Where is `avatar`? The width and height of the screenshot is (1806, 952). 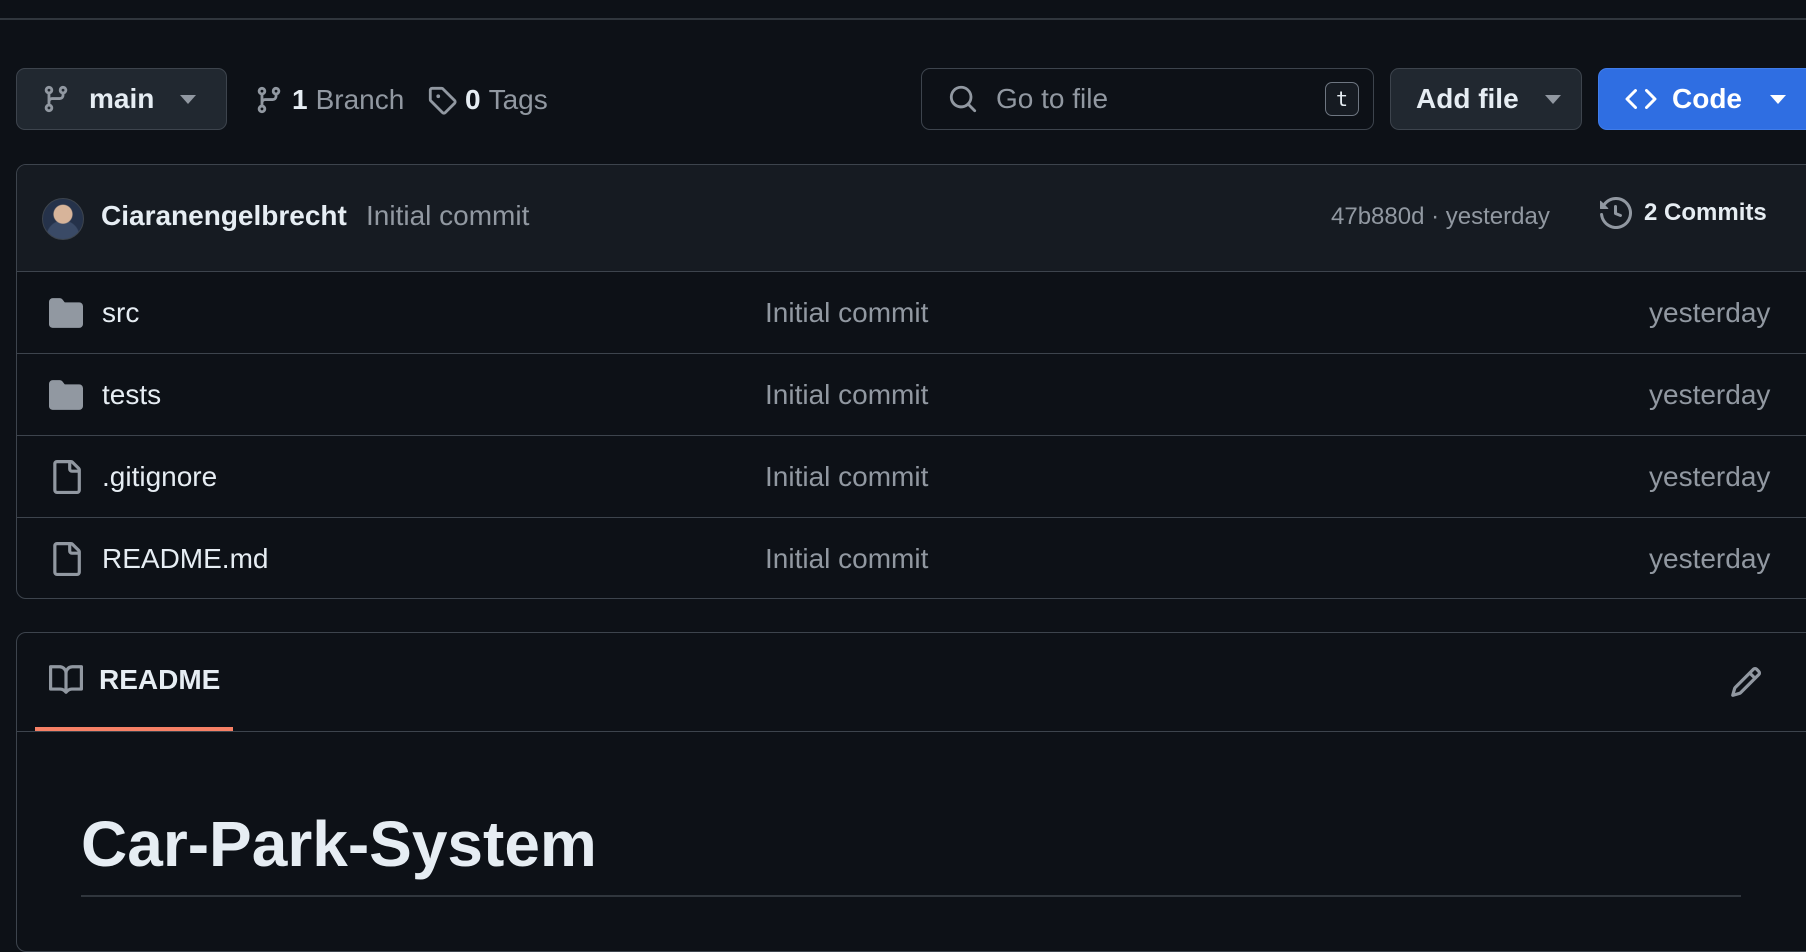
avatar is located at coordinates (63, 219).